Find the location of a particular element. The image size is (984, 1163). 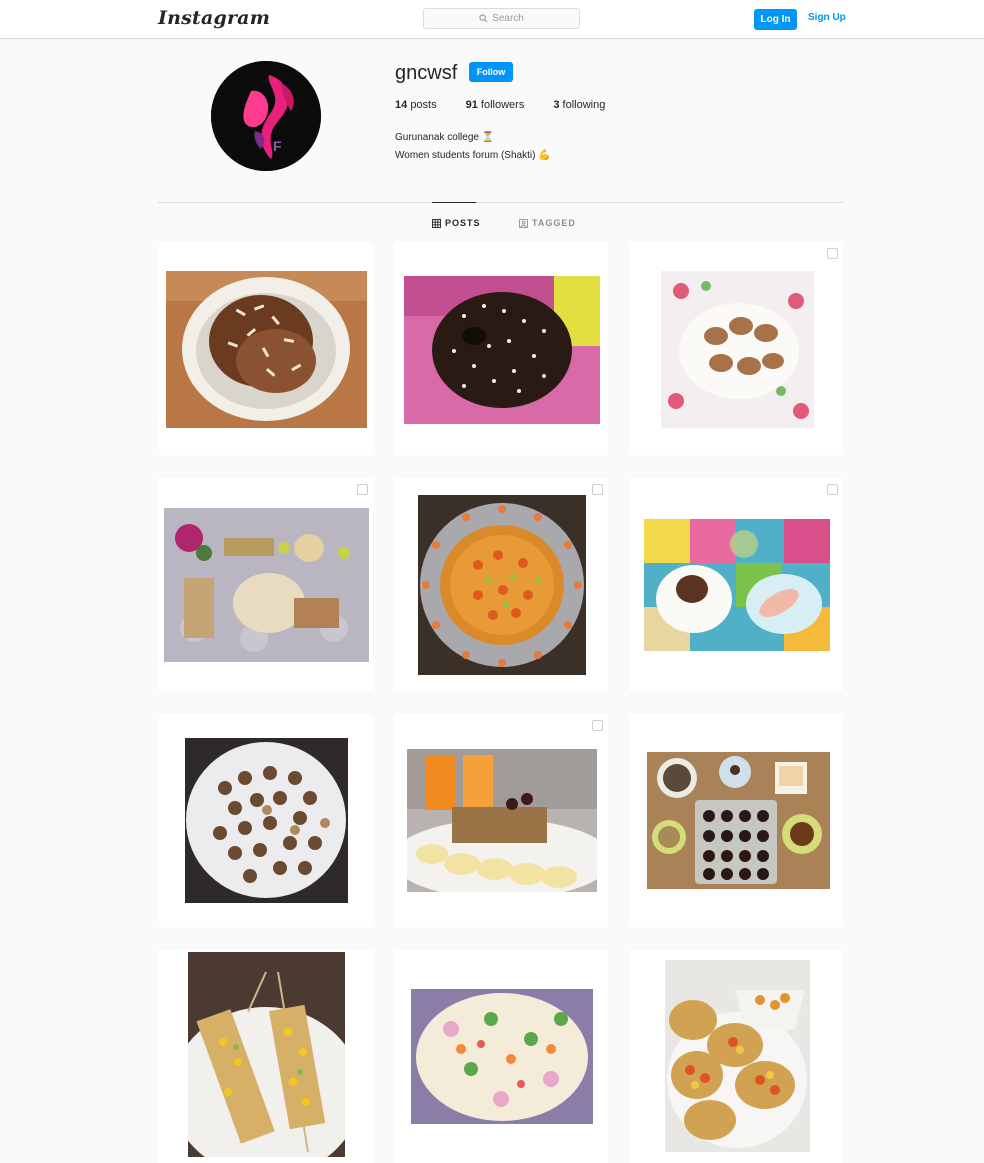

signup-link: Sign Up is located at coordinates (827, 17).